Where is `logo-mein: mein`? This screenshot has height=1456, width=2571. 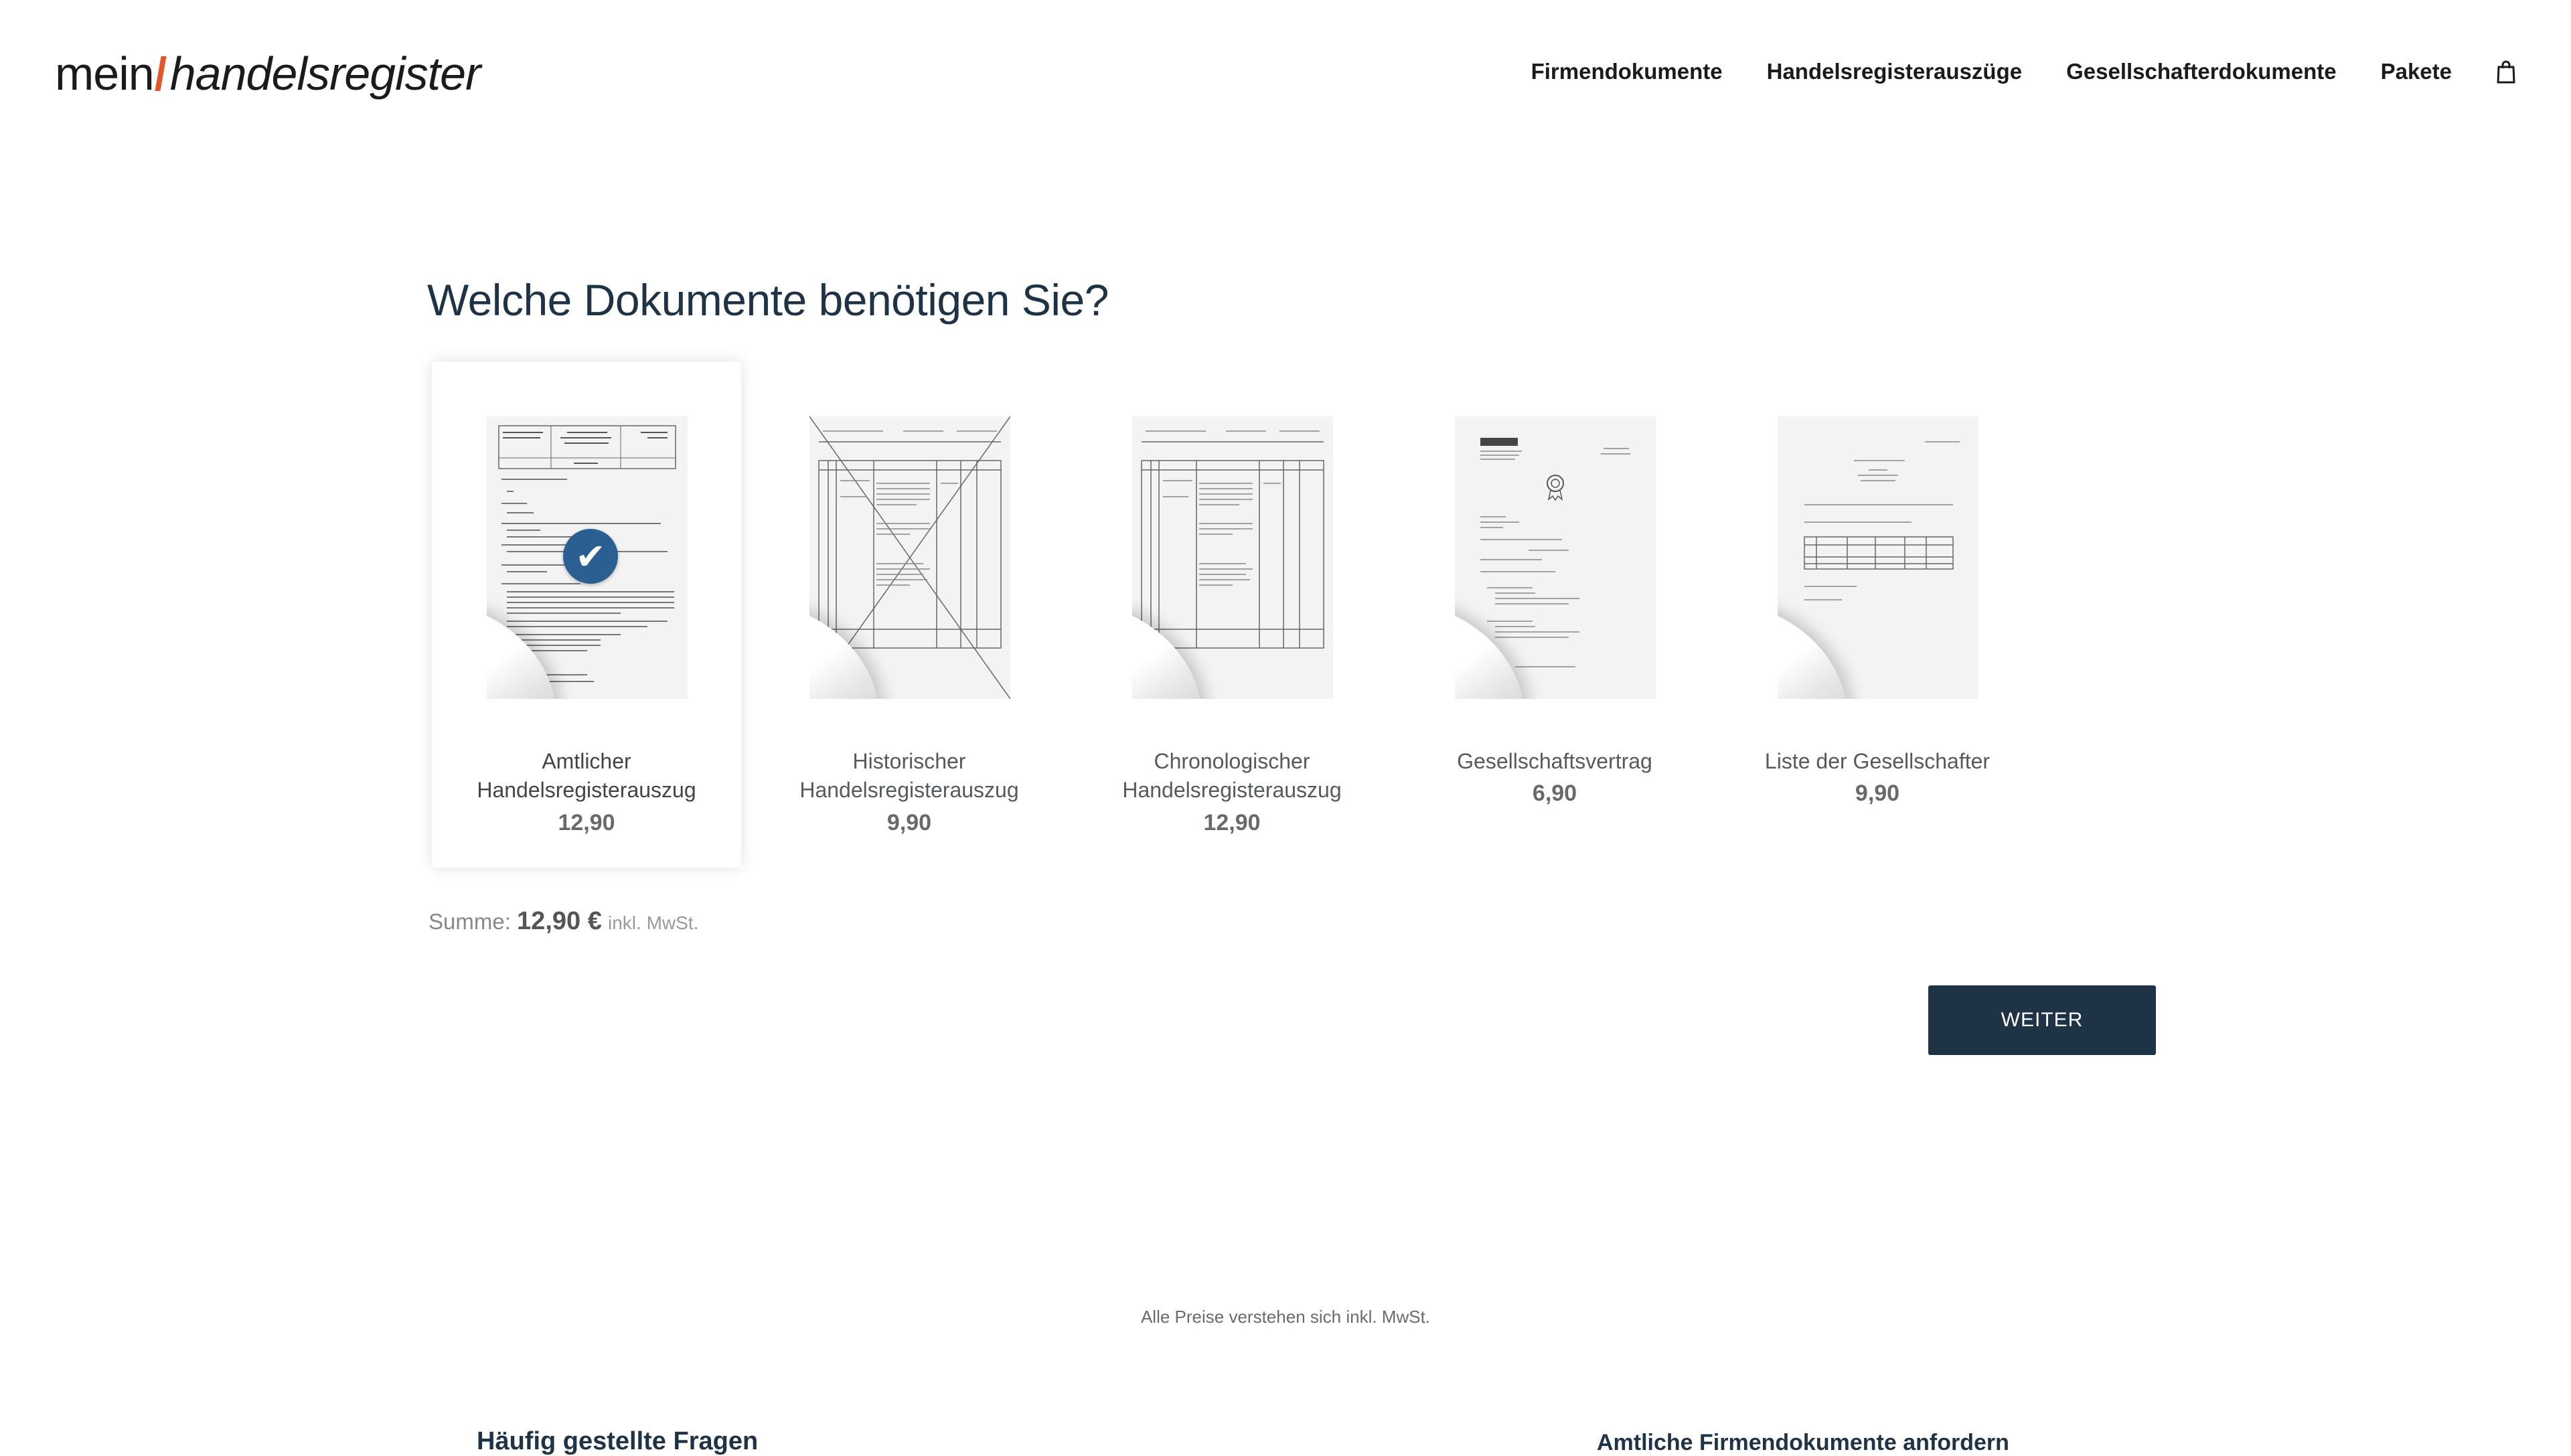 logo-mein: mein is located at coordinates (105, 74).